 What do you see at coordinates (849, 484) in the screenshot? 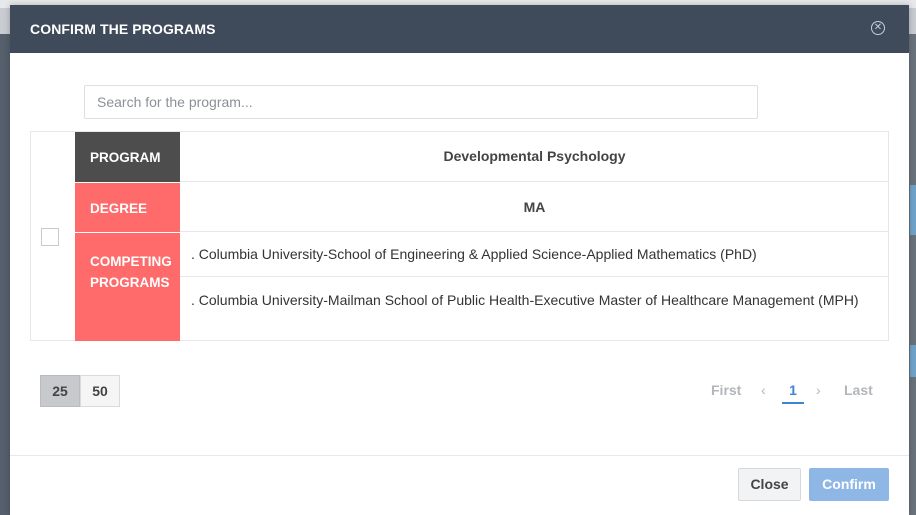
I see `confirm-button: Confirm` at bounding box center [849, 484].